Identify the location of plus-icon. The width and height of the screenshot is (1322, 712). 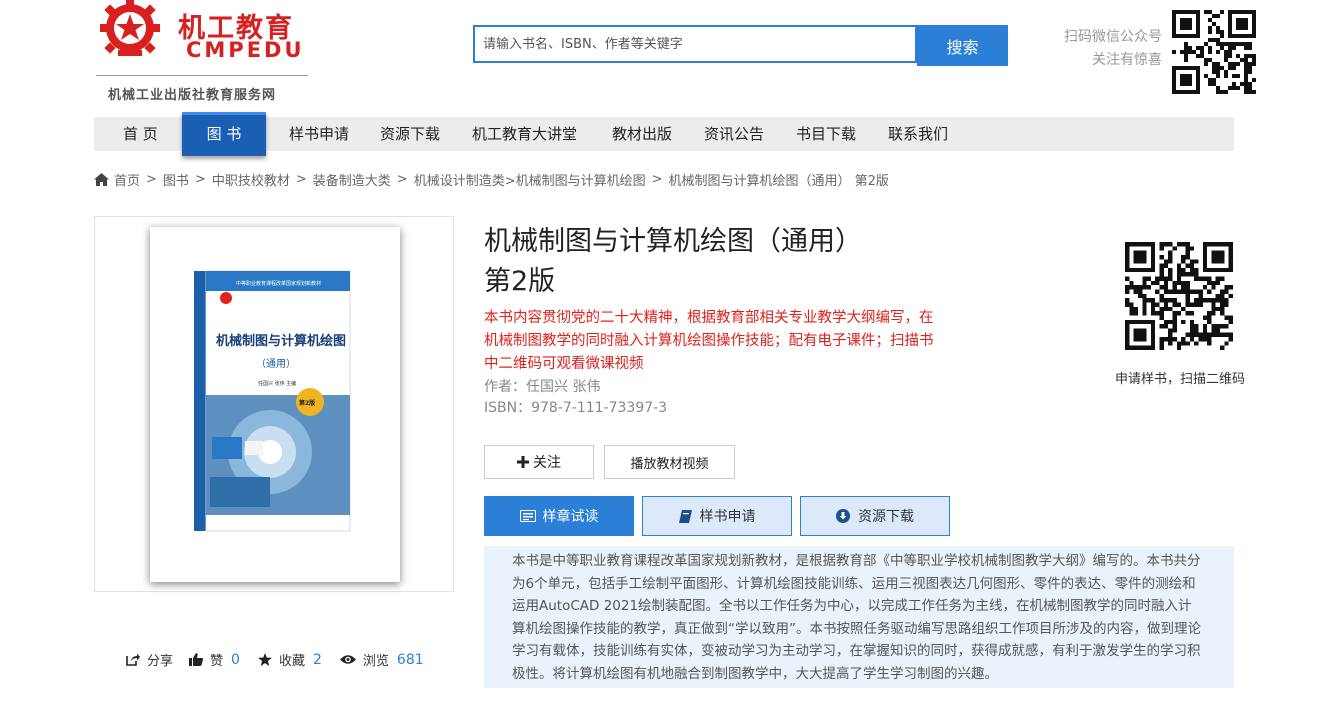
(523, 462).